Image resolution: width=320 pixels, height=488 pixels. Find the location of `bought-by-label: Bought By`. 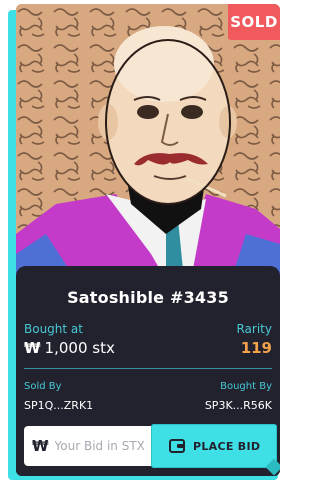

bought-by-label: Bought By is located at coordinates (246, 386).